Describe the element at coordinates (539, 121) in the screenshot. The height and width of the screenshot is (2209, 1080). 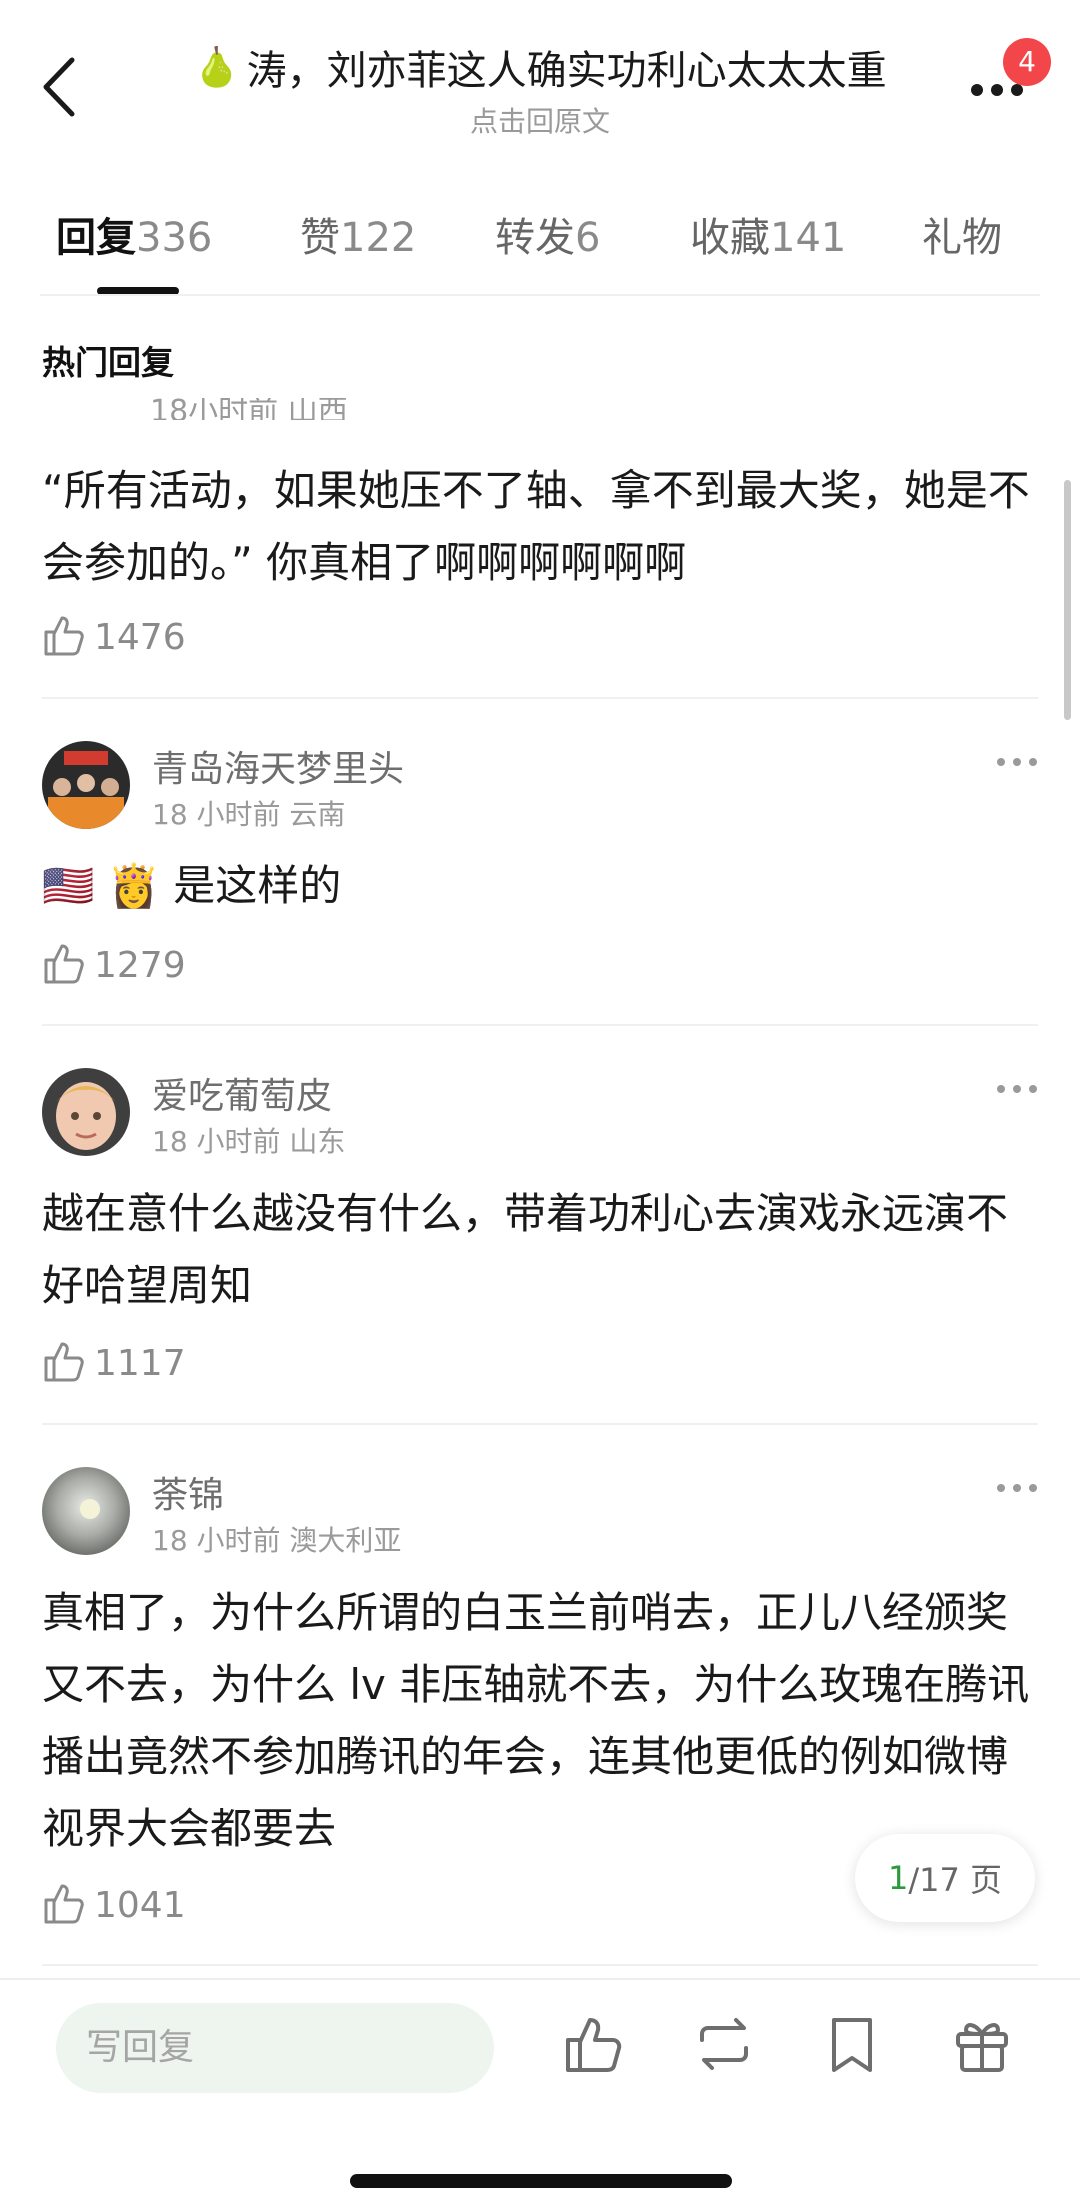
I see `back-to-post-hint: 点击回原文` at that location.